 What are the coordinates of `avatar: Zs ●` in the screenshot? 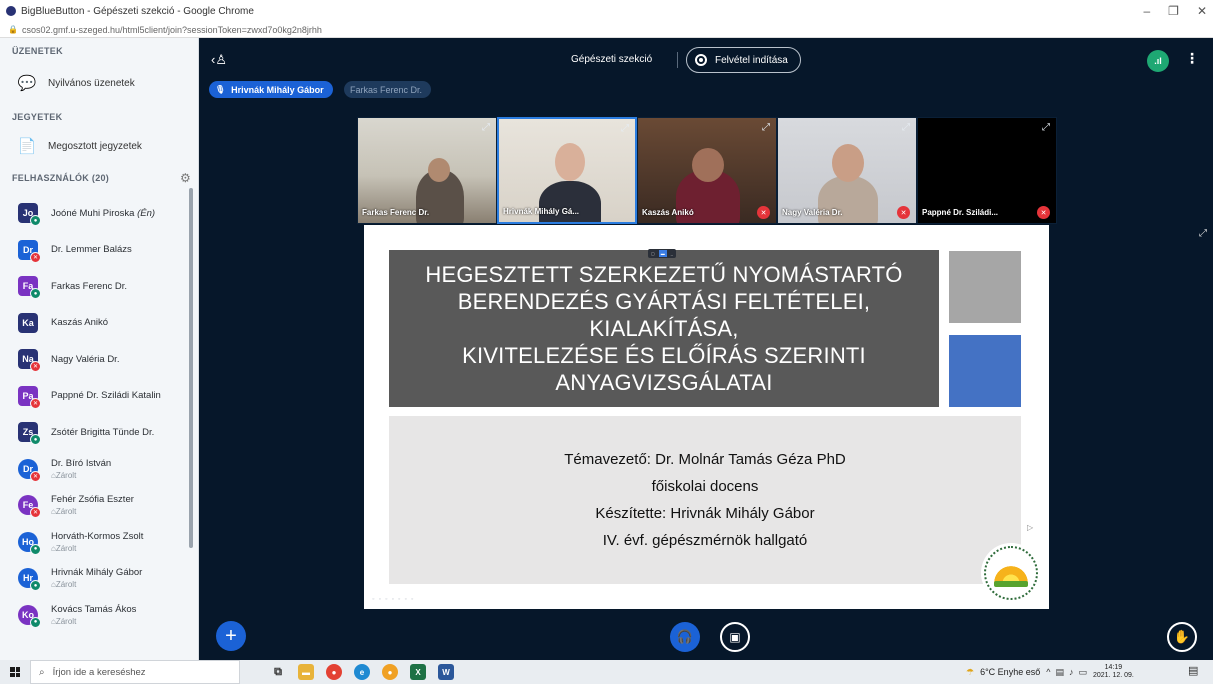 It's located at (29, 433).